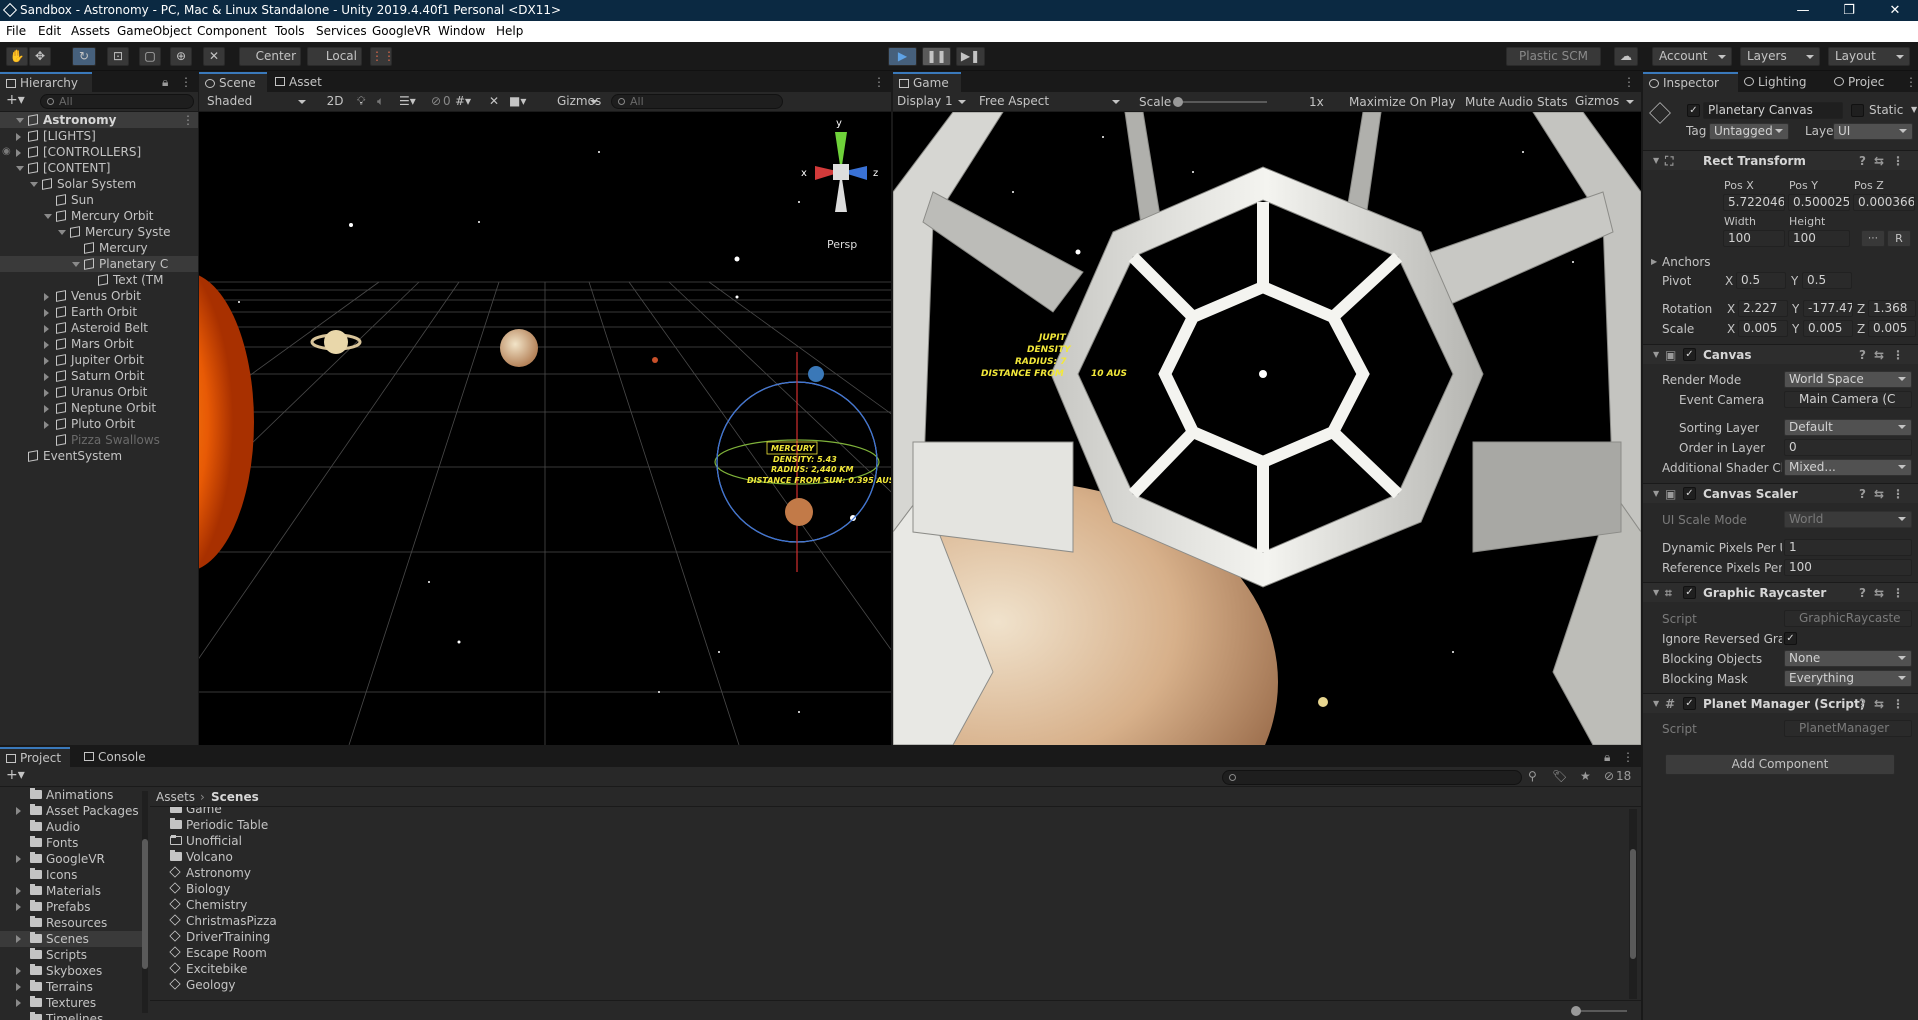 The width and height of the screenshot is (1918, 1020). Describe the element at coordinates (16, 31) in the screenshot. I see `menu-file: File` at that location.